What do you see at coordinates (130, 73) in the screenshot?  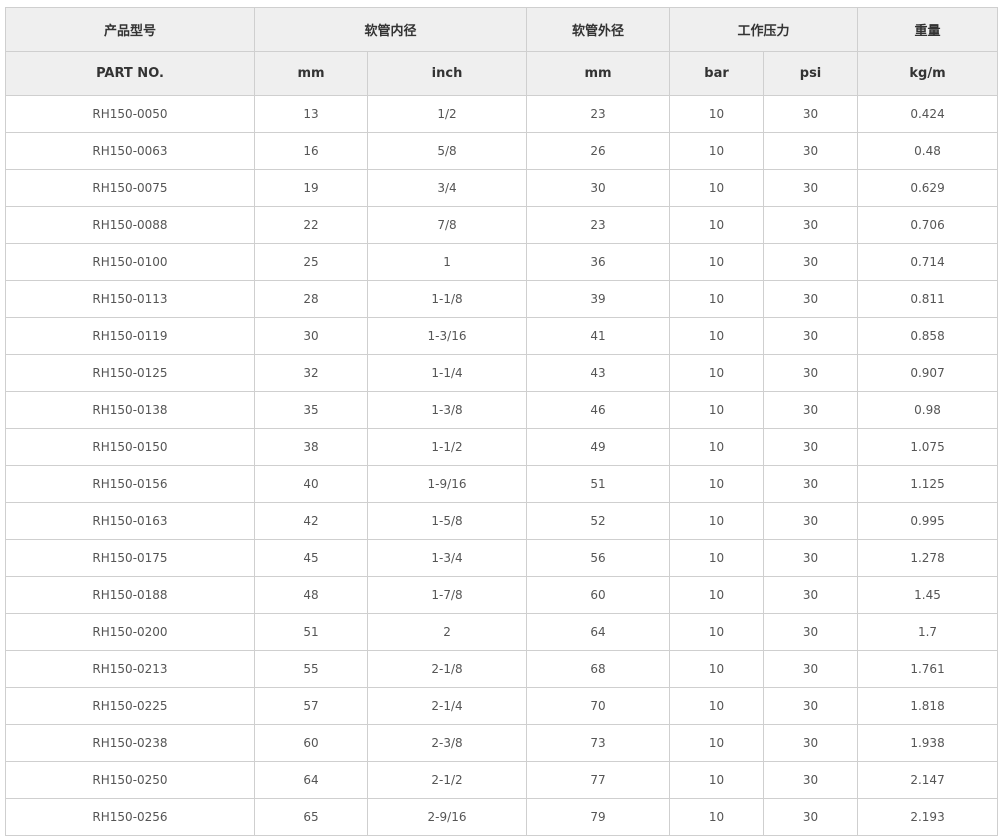 I see `header-part-no: PART NO.` at bounding box center [130, 73].